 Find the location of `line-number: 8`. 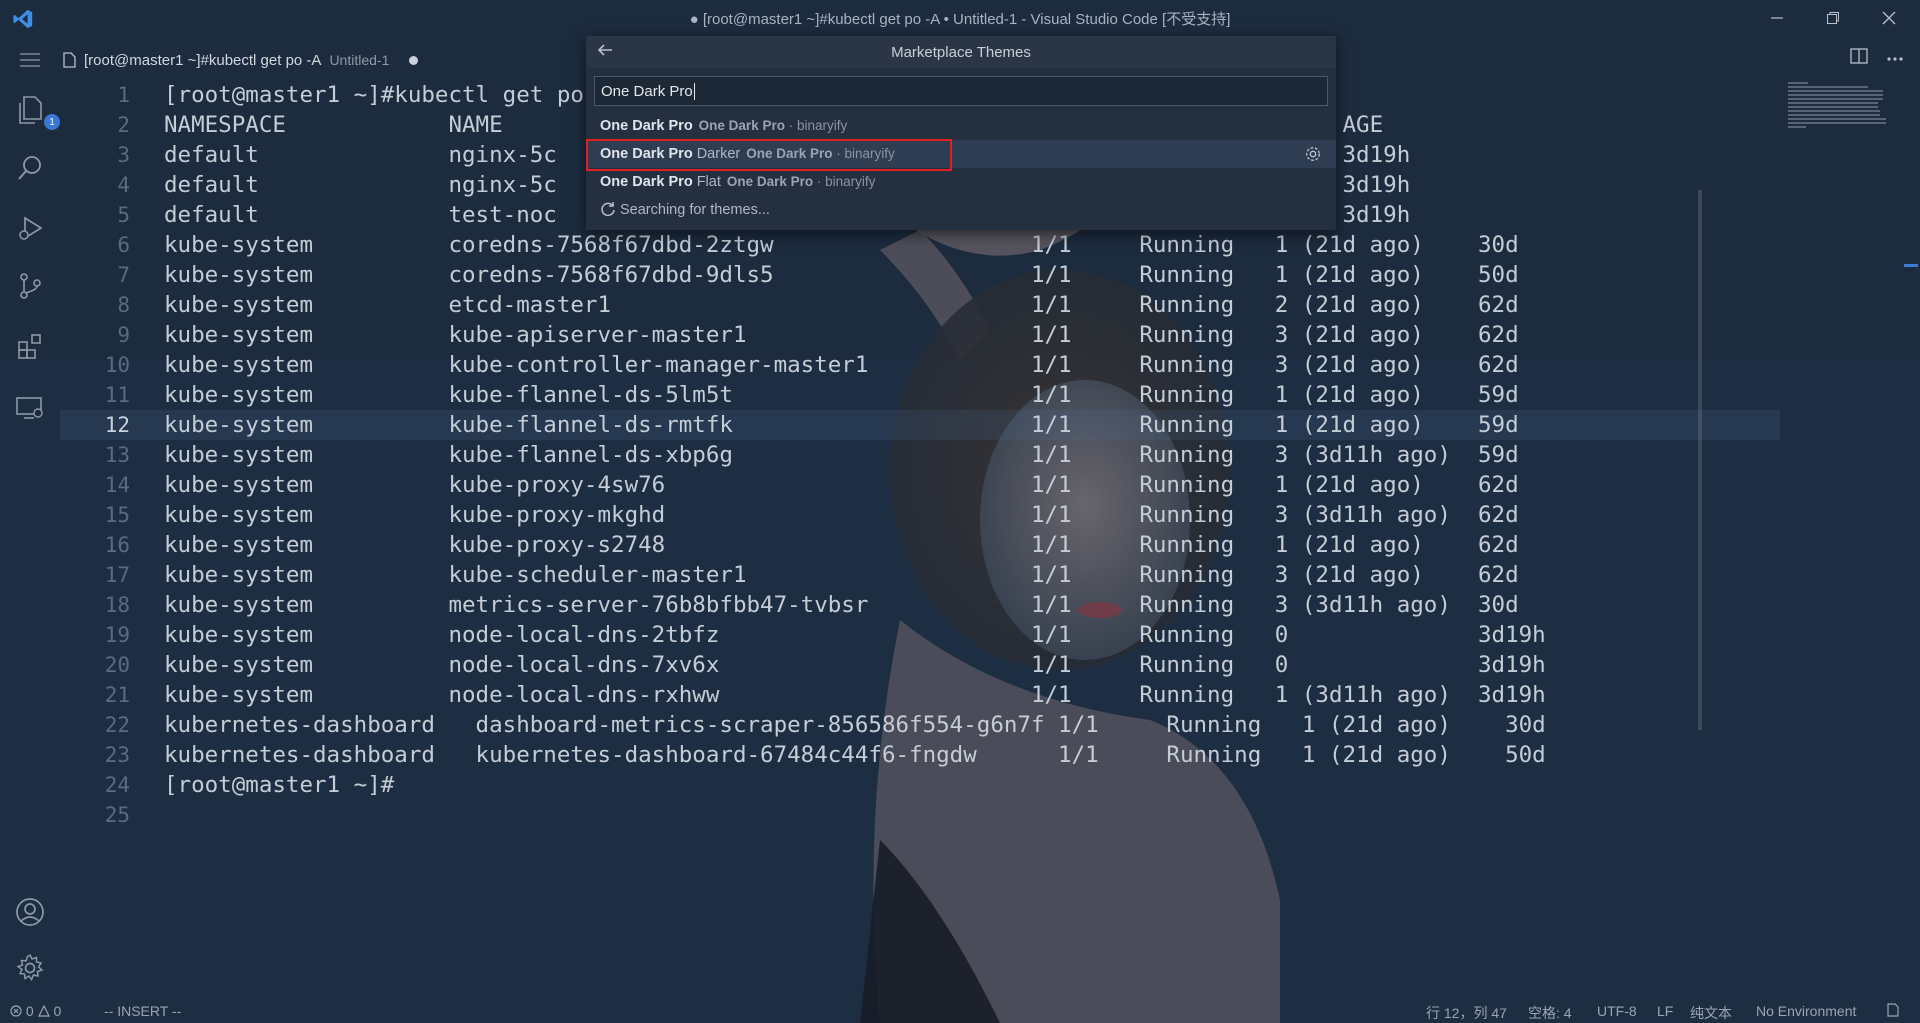

line-number: 8 is located at coordinates (123, 305).